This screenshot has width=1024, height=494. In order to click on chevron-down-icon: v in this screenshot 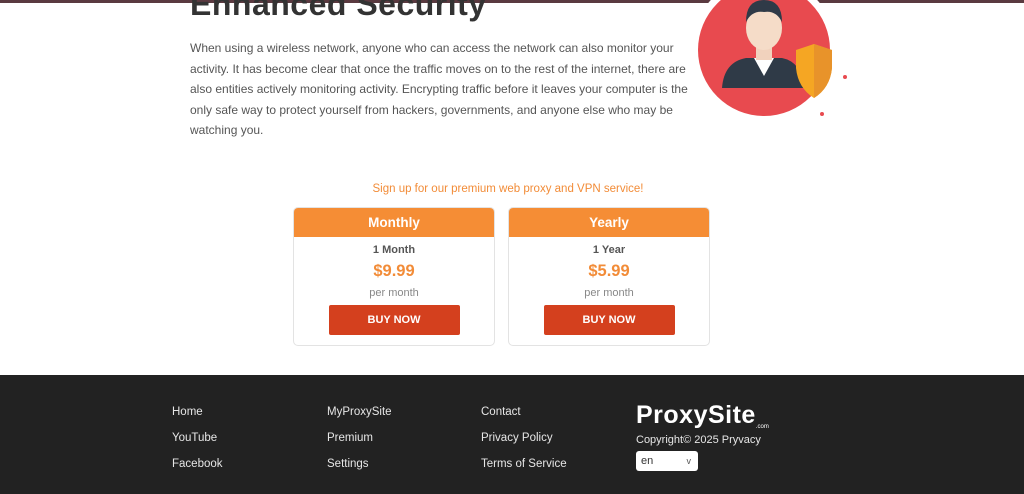, I will do `click(689, 461)`.